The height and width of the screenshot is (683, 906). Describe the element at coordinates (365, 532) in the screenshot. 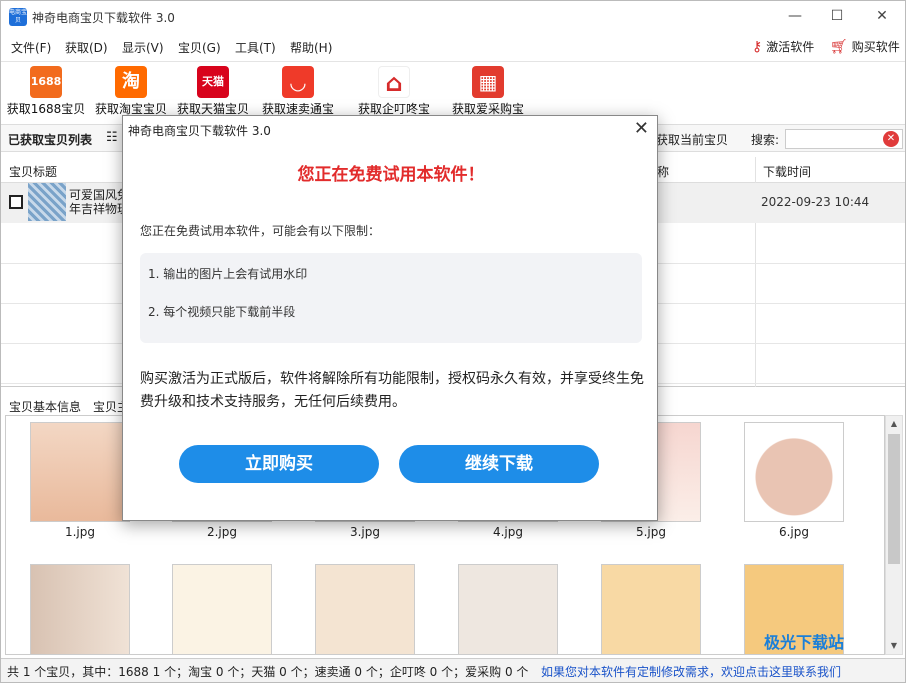

I see `gallery-caption: 3.jpg` at that location.